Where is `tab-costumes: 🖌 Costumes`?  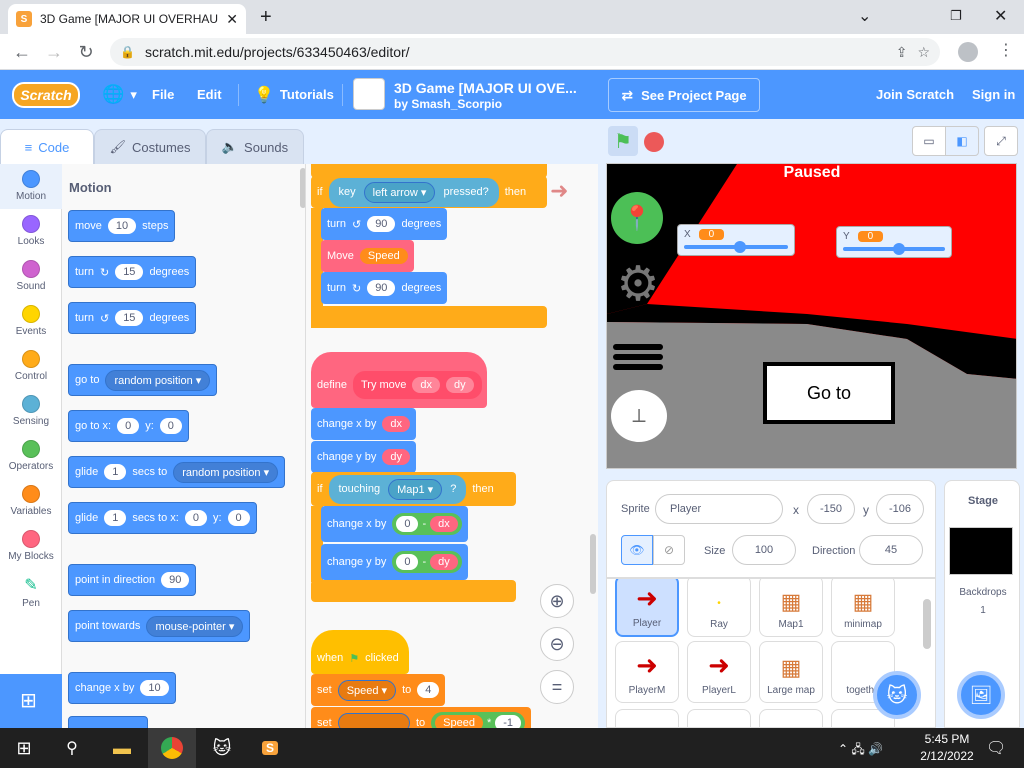 tab-costumes: 🖌 Costumes is located at coordinates (150, 147).